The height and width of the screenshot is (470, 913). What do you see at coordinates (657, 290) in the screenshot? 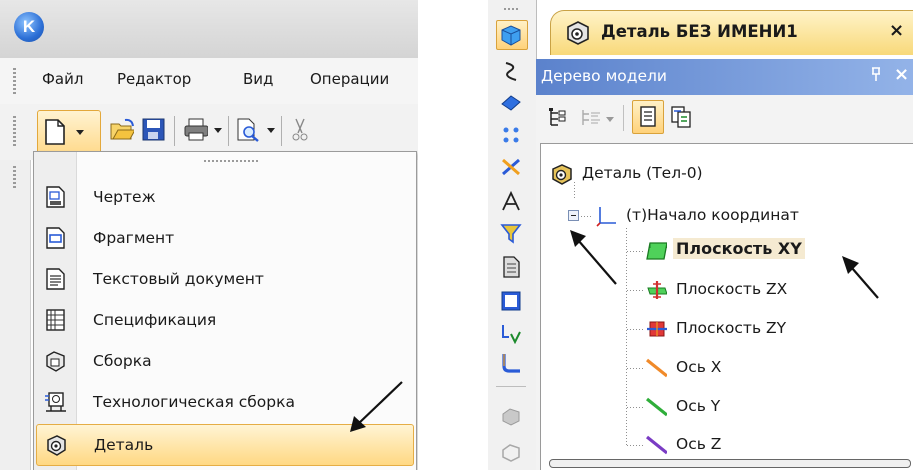
I see `plane-zx-icon` at bounding box center [657, 290].